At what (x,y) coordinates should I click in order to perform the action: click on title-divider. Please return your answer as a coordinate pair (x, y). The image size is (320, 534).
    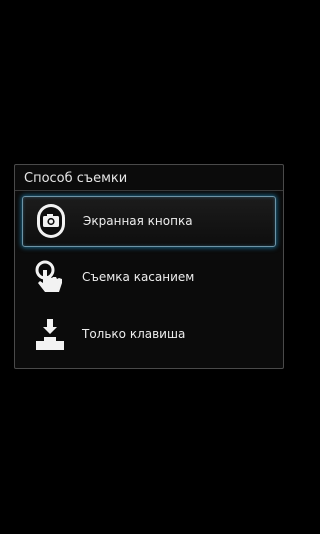
    Looking at the image, I should click on (149, 190).